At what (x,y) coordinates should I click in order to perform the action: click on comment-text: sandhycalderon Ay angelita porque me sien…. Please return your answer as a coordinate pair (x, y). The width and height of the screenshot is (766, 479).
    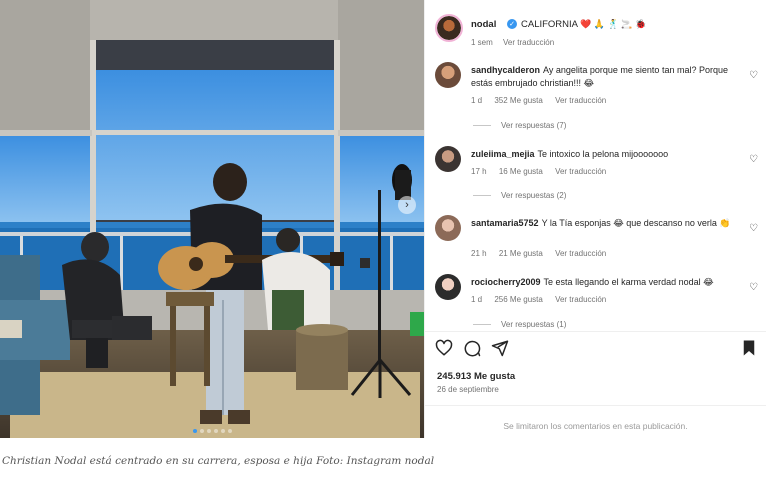
    Looking at the image, I should click on (603, 77).